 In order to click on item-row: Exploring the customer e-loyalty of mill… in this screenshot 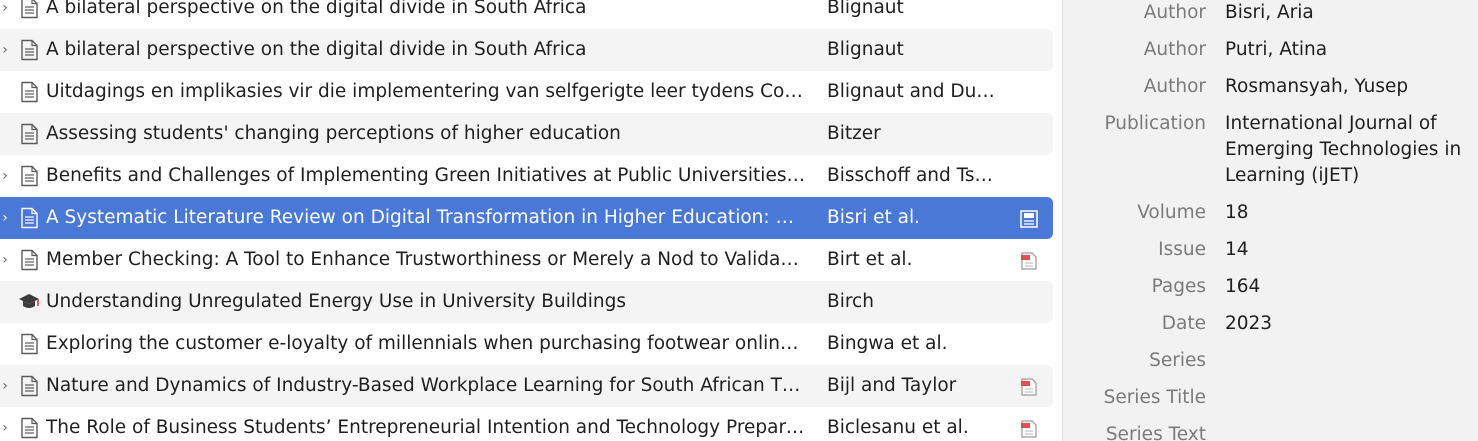, I will do `click(526, 344)`.